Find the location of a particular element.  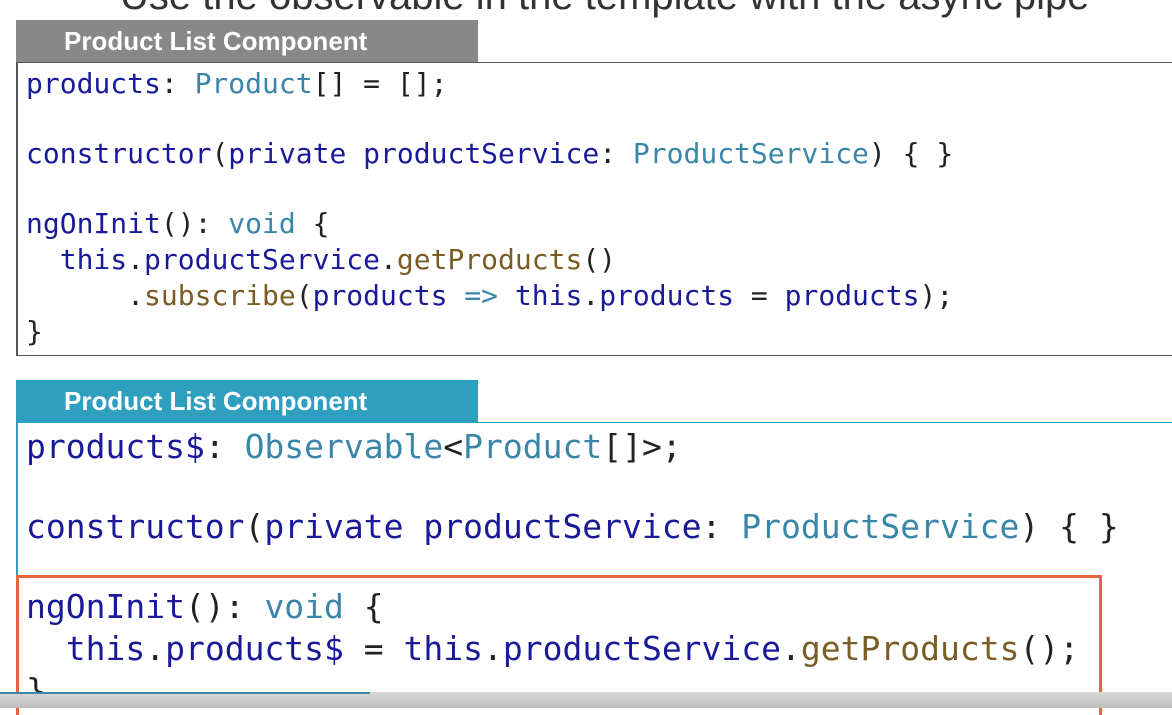

code-line: products$: Observable<Product[]>; is located at coordinates (354, 446).